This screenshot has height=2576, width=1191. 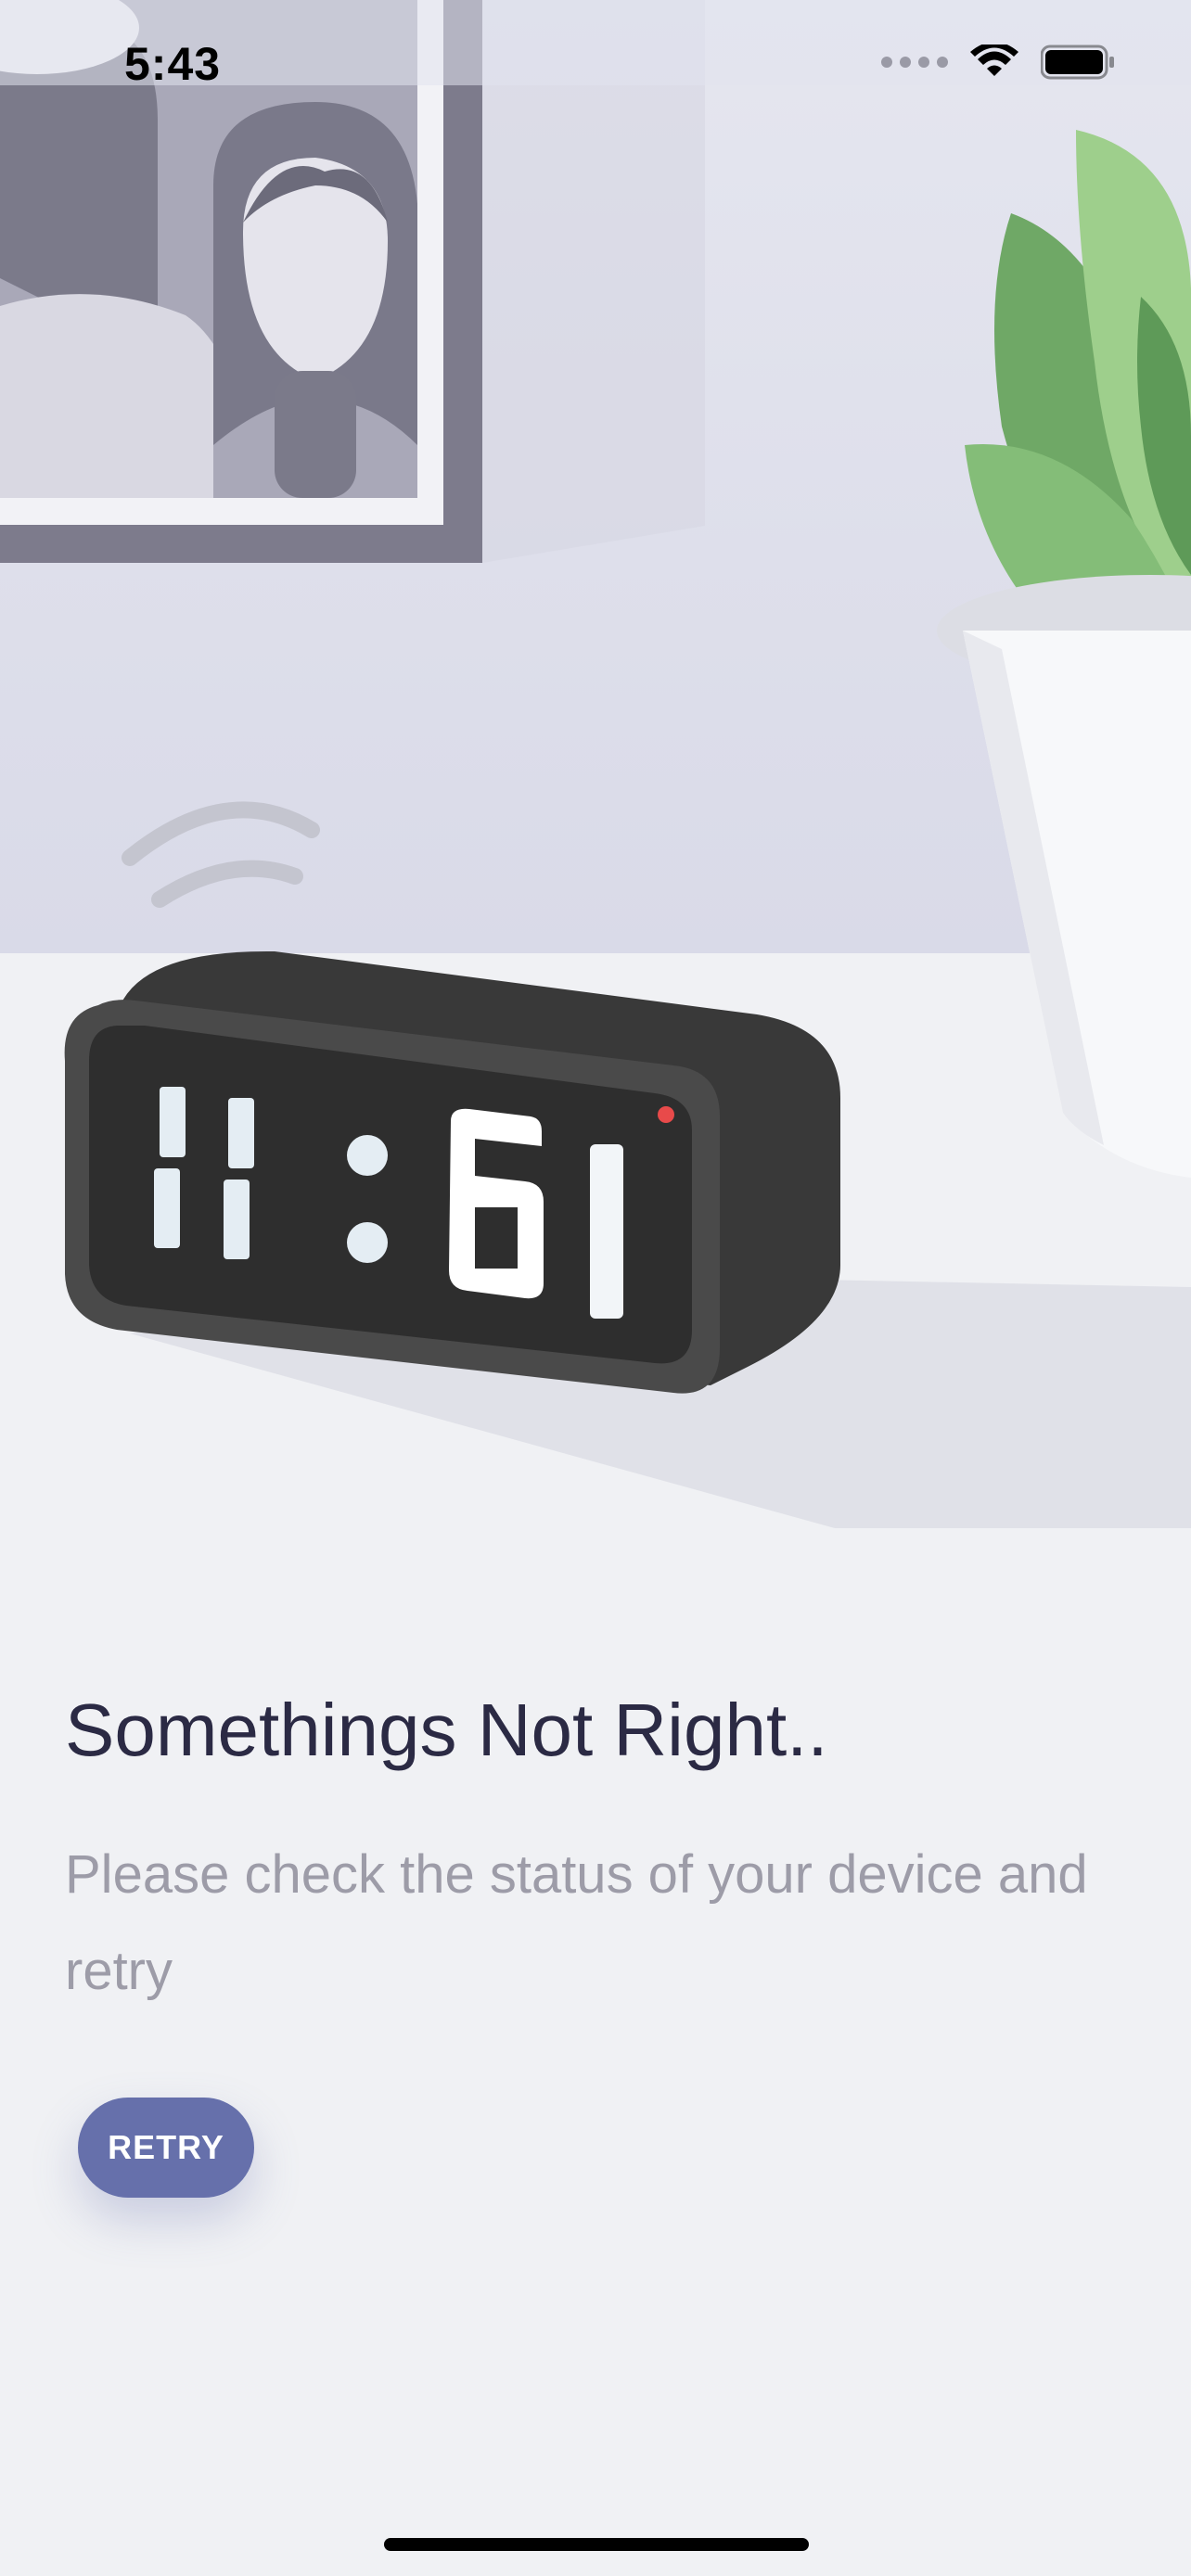 What do you see at coordinates (446, 1730) in the screenshot?
I see `error-title: Somethings Not Right..` at bounding box center [446, 1730].